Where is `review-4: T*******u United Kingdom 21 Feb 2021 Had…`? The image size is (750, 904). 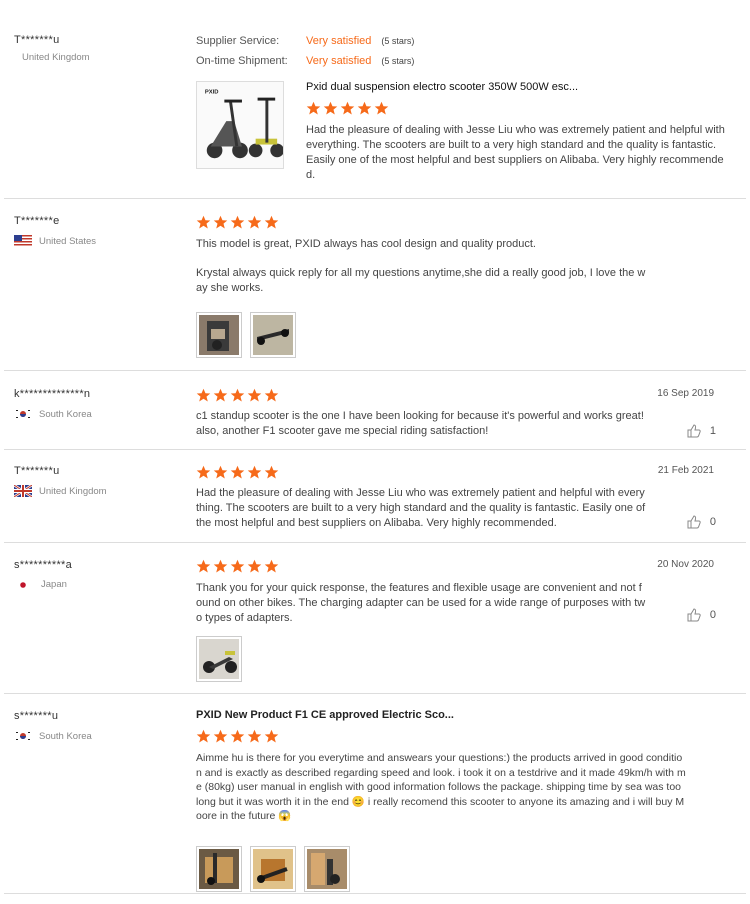
review-4: T*******u United Kingdom 21 Feb 2021 Had… is located at coordinates (375, 496).